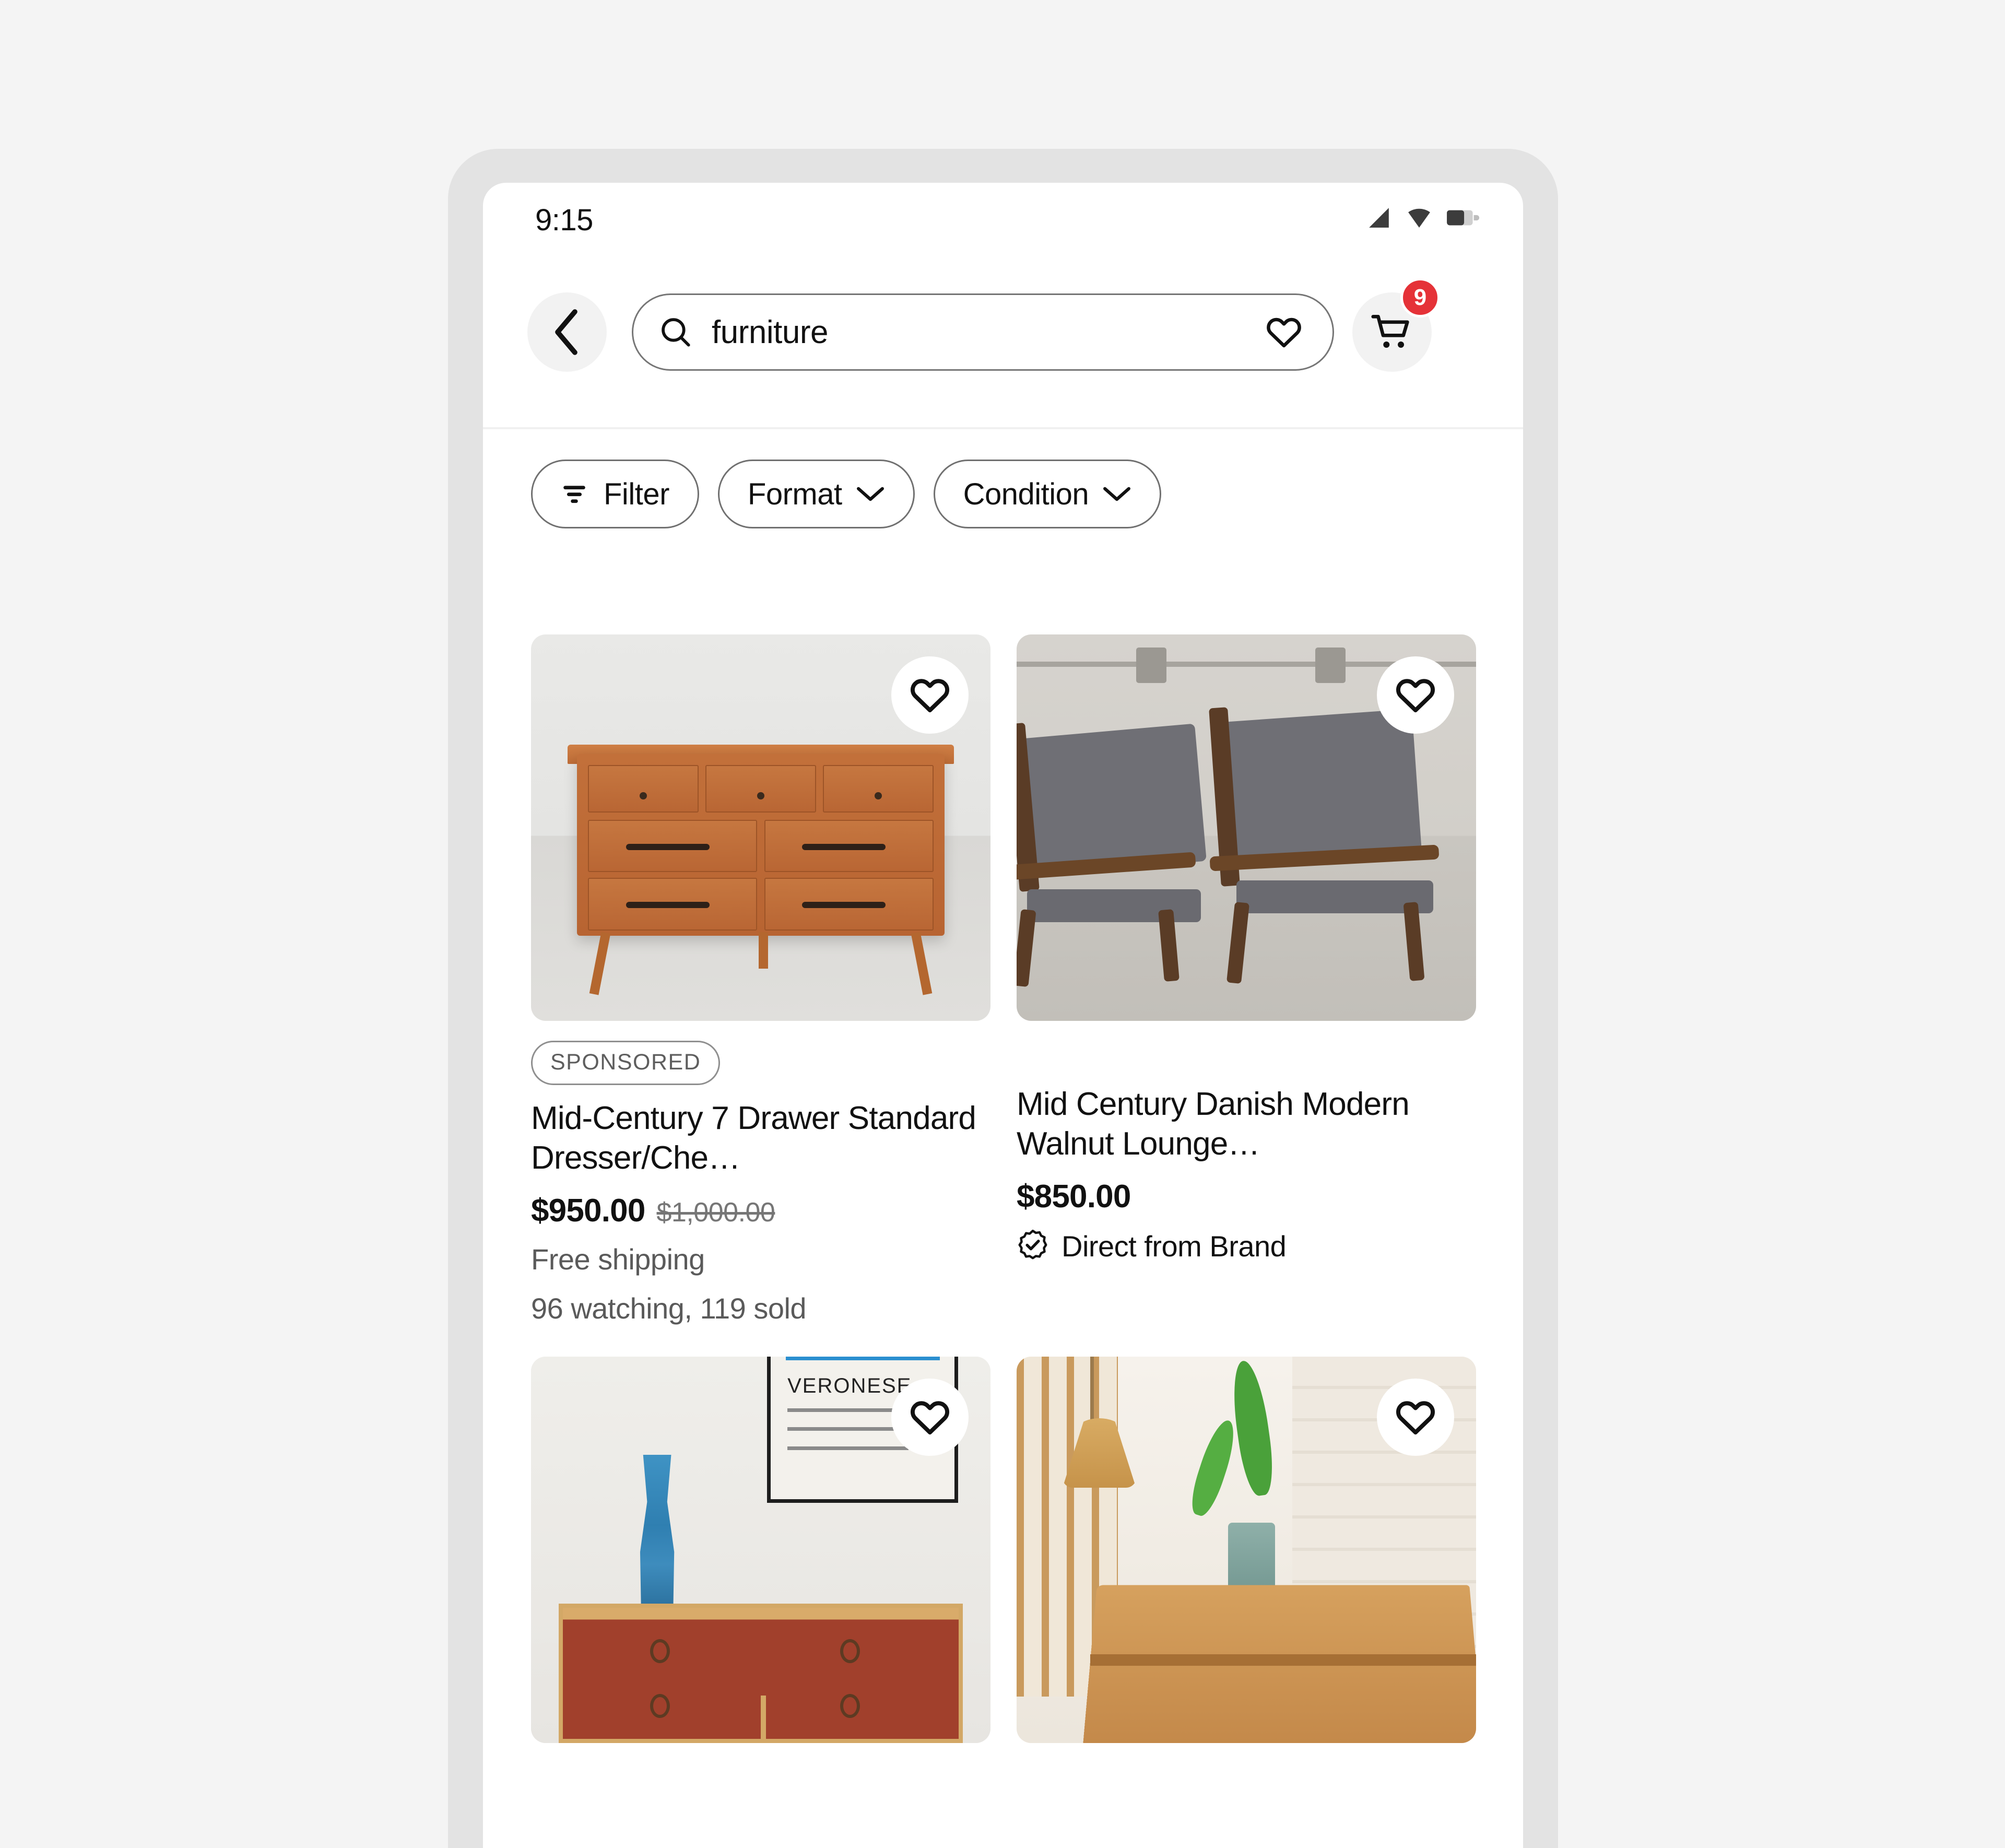 The width and height of the screenshot is (2005, 1848). I want to click on back-button, so click(567, 332).